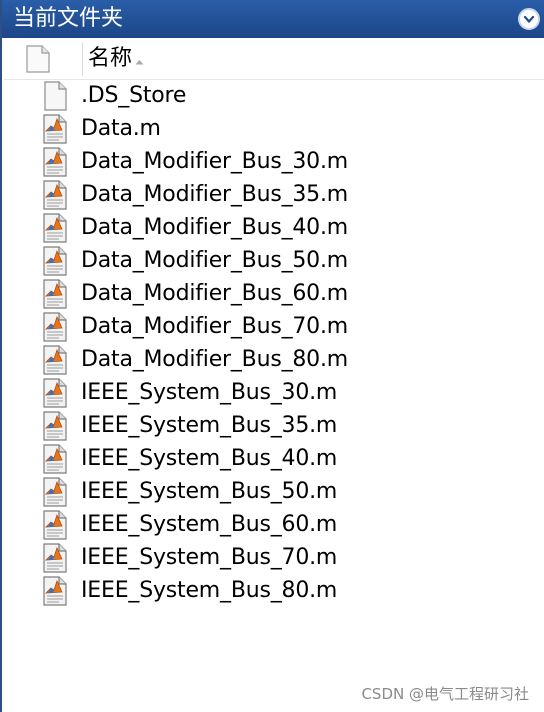 Image resolution: width=544 pixels, height=712 pixels. Describe the element at coordinates (209, 524) in the screenshot. I see `file-name: IEEE_System_Bus_60.m` at that location.